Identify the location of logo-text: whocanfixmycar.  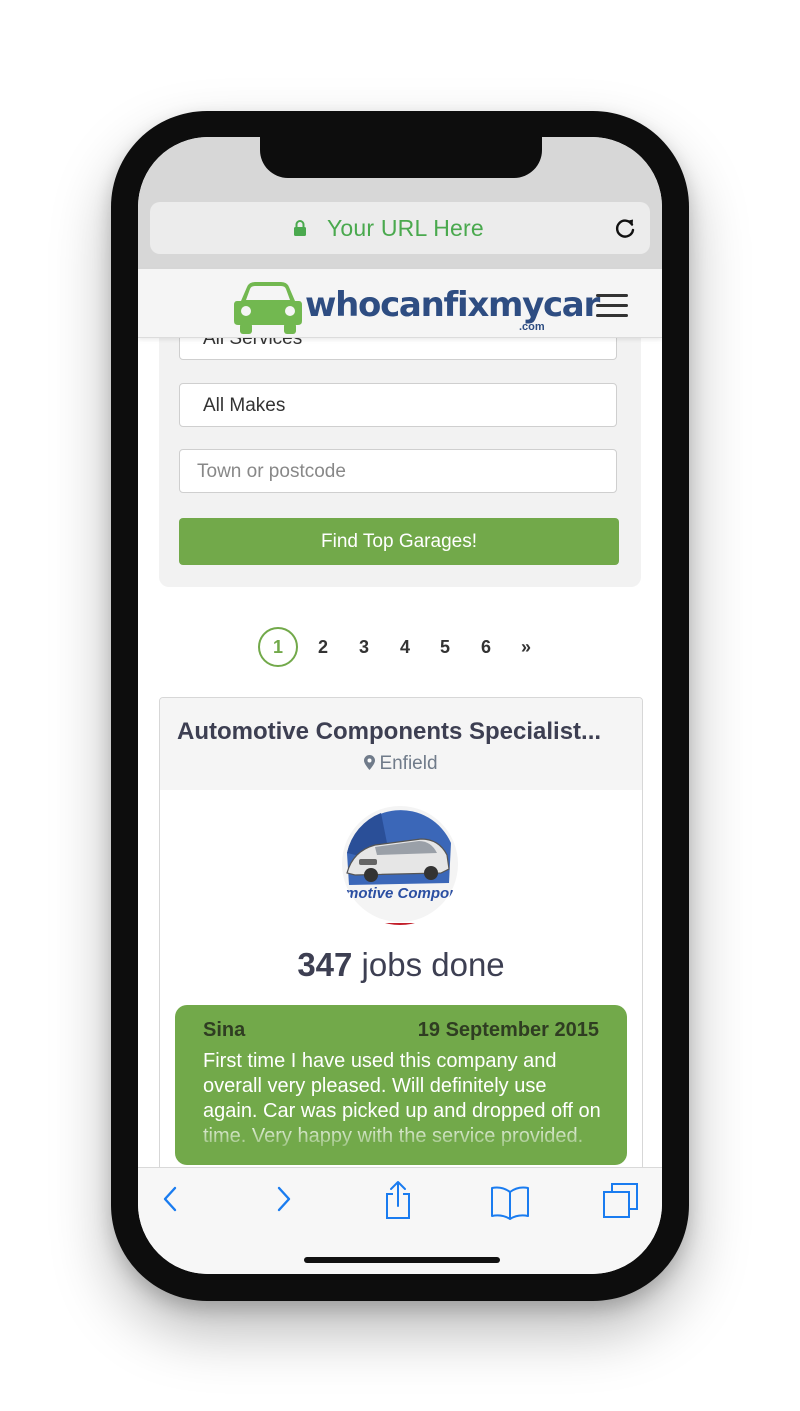
(452, 305).